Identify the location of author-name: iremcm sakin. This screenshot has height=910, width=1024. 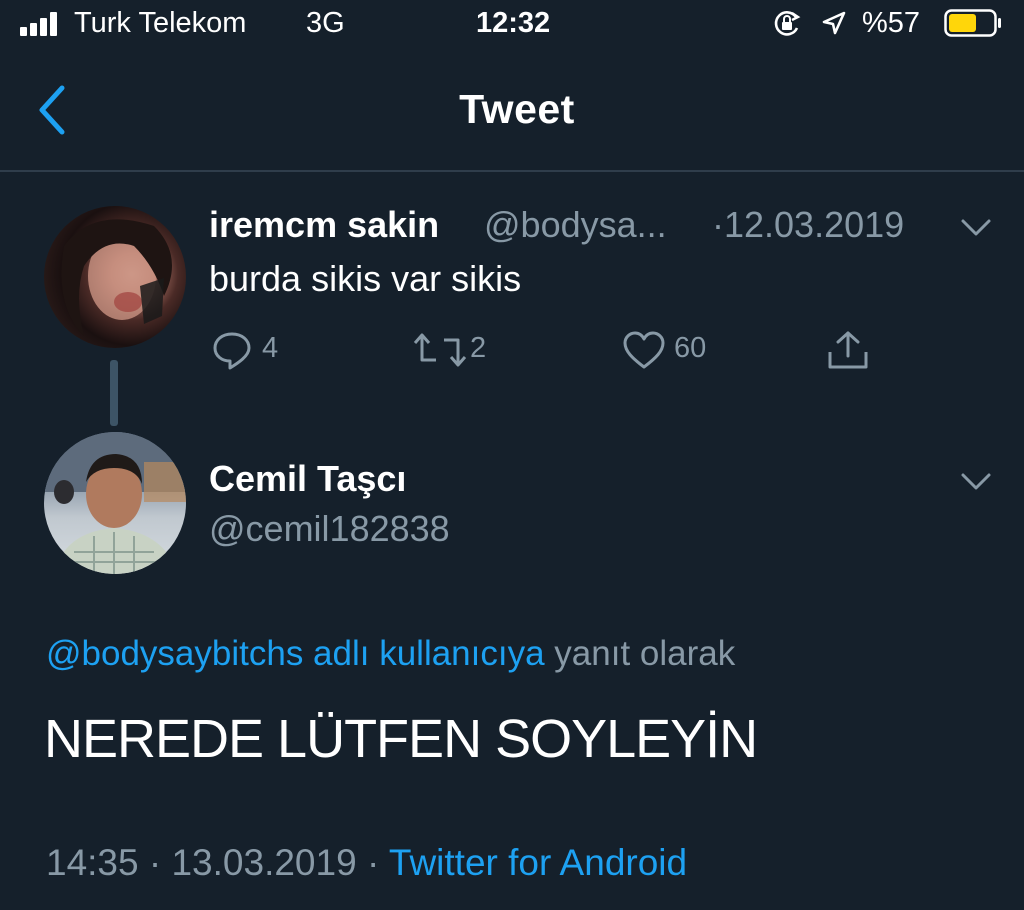
(324, 225).